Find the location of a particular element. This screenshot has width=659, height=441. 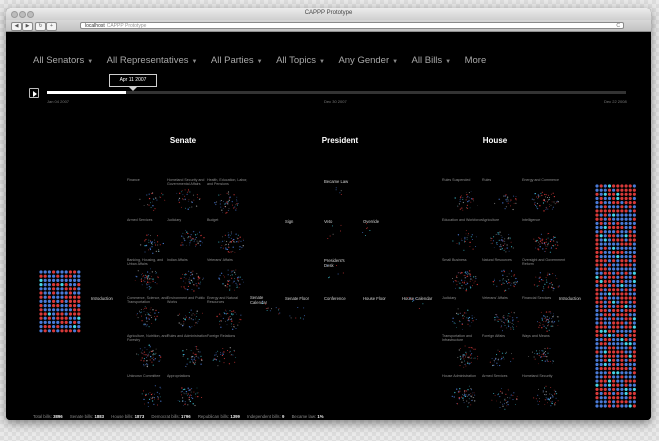

house-committee-cluster: Agriculture is located at coordinates (504, 236).